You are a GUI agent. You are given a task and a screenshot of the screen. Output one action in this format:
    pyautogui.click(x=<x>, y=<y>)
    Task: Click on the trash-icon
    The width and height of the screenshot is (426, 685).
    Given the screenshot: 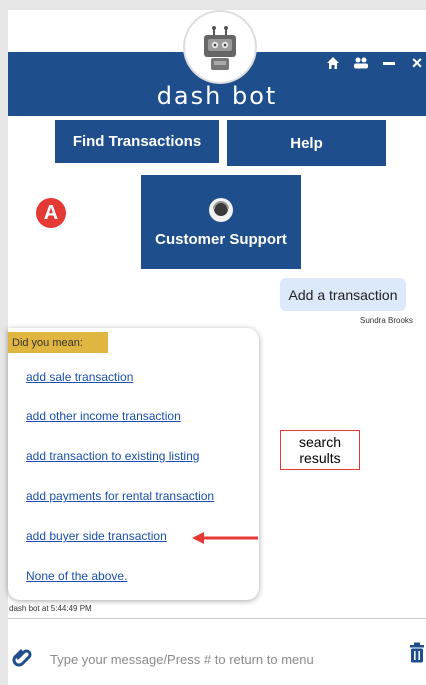 What is the action you would take?
    pyautogui.click(x=417, y=653)
    